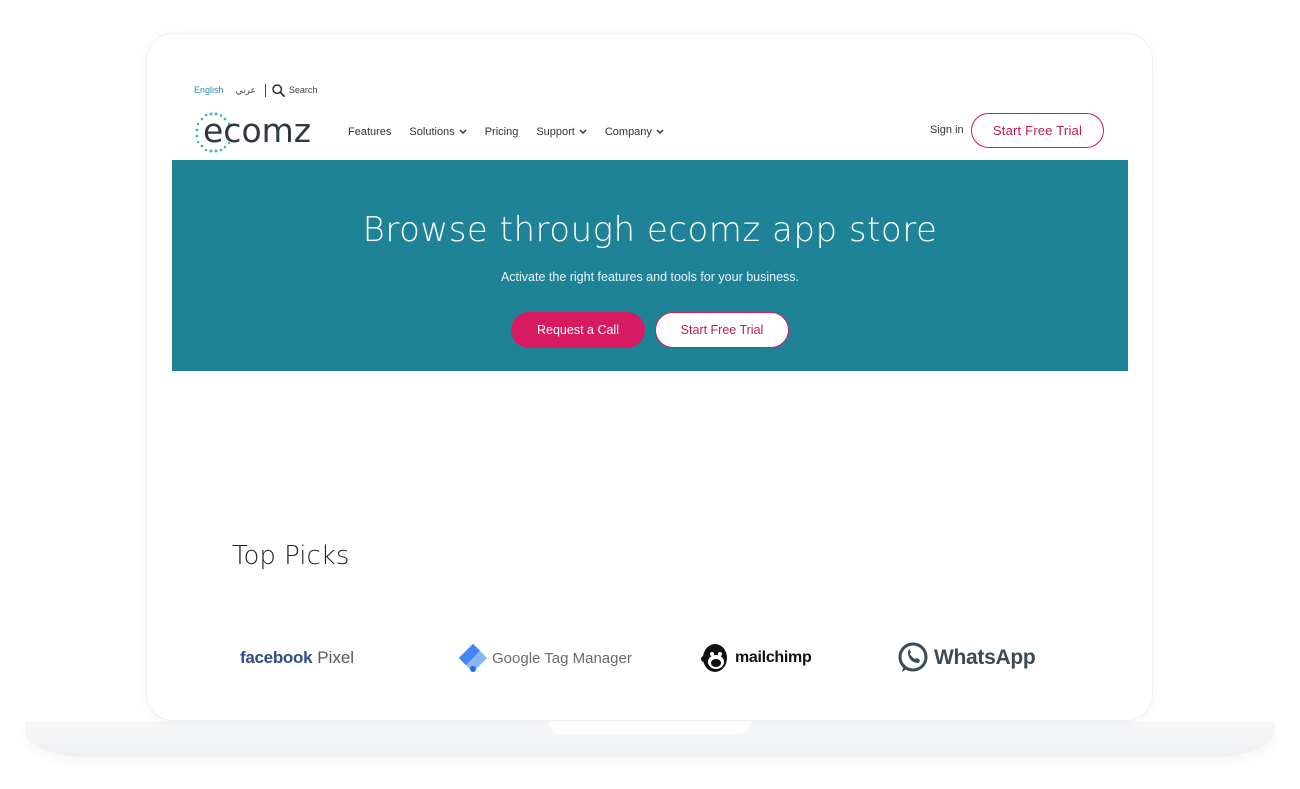 The width and height of the screenshot is (1300, 789). I want to click on search-label: Search, so click(303, 90).